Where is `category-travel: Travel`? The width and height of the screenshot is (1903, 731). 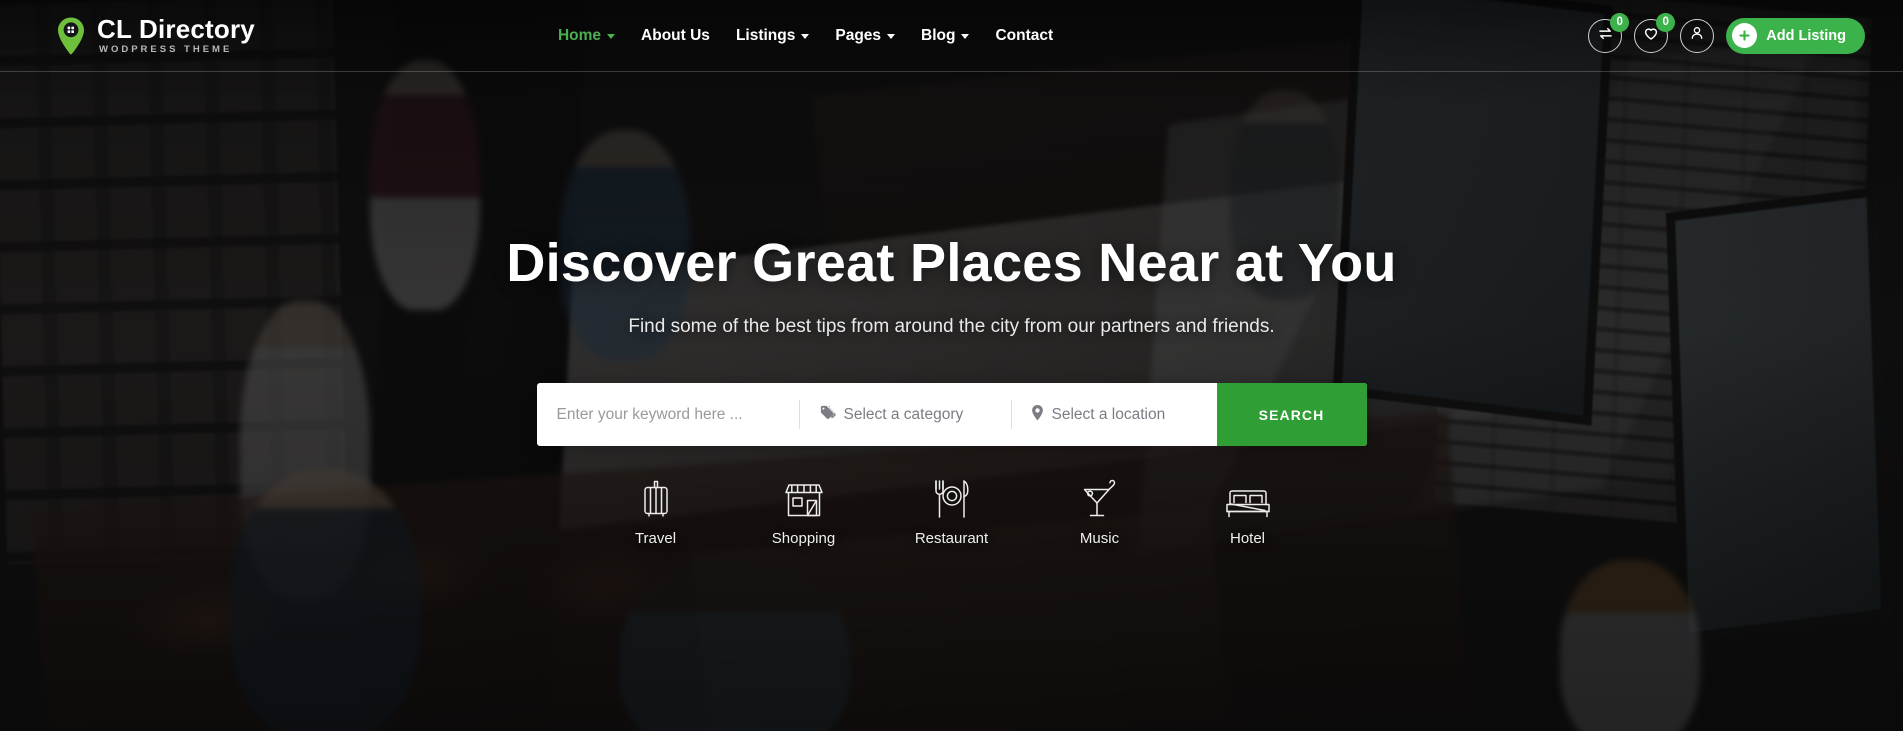
category-travel: Travel is located at coordinates (656, 512).